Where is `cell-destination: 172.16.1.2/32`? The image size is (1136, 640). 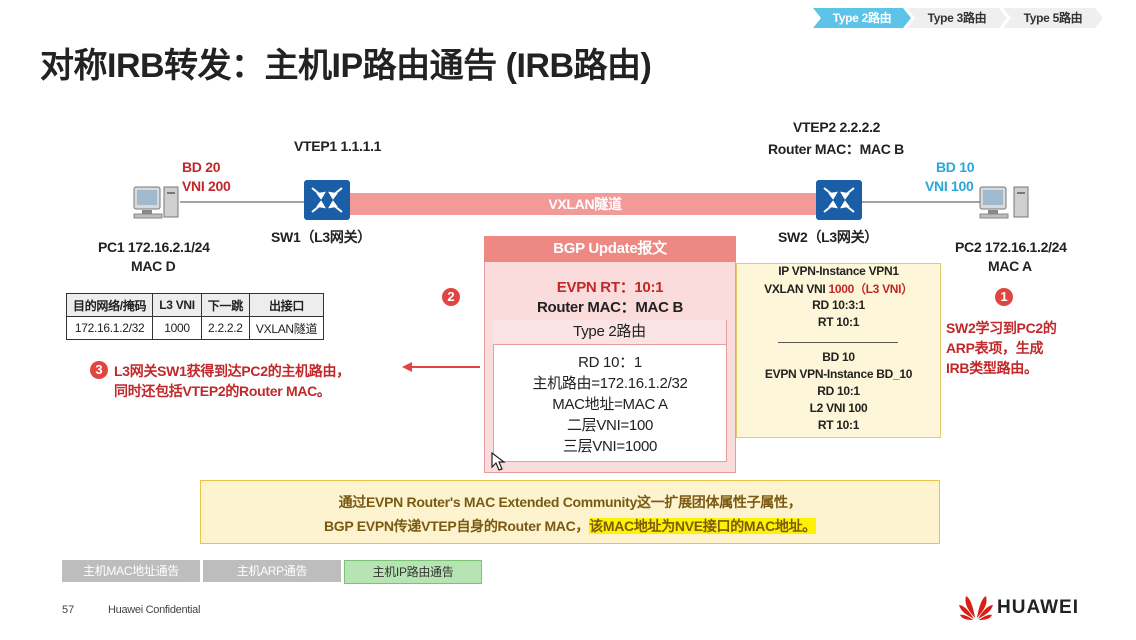
cell-destination: 172.16.1.2/32 is located at coordinates (109, 328).